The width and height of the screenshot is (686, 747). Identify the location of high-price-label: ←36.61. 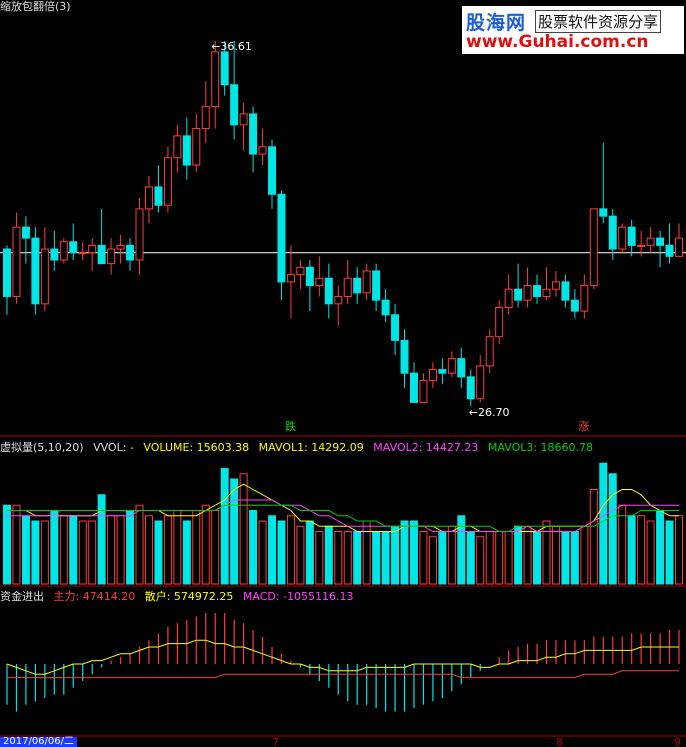
(231, 46).